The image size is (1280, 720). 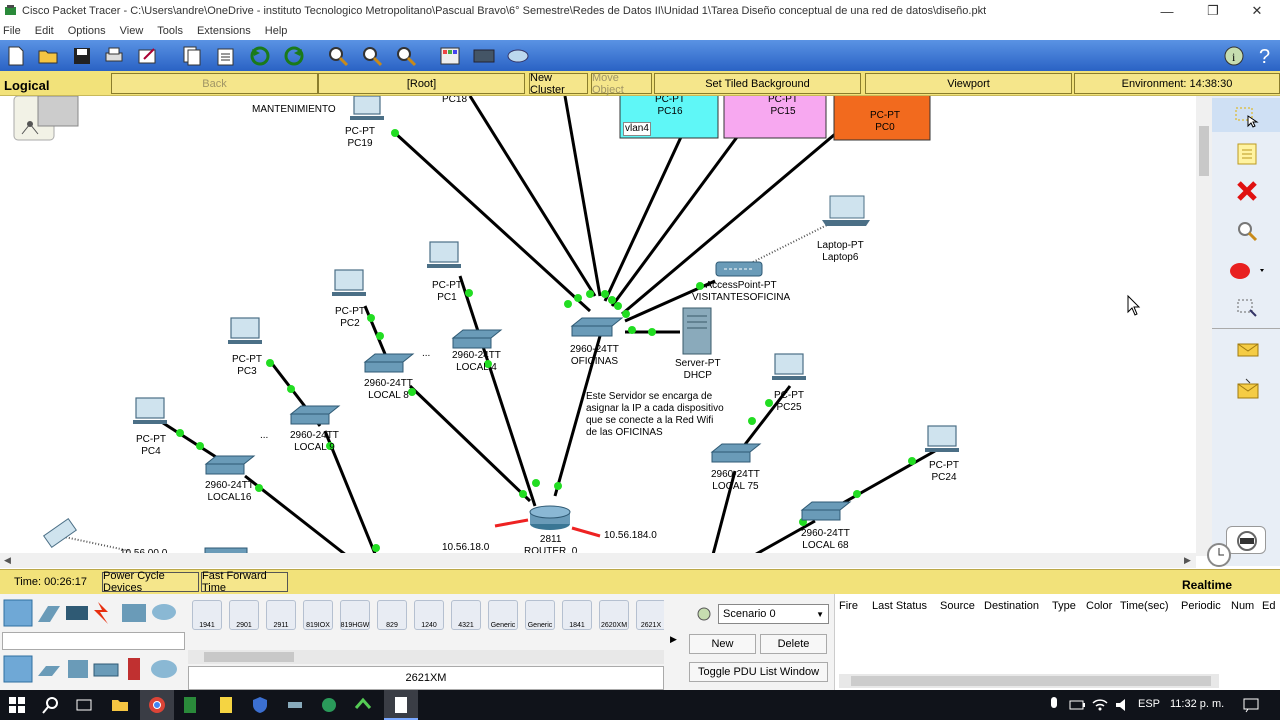 I want to click on fast-forward-button: Fast Forward Time, so click(x=244, y=582).